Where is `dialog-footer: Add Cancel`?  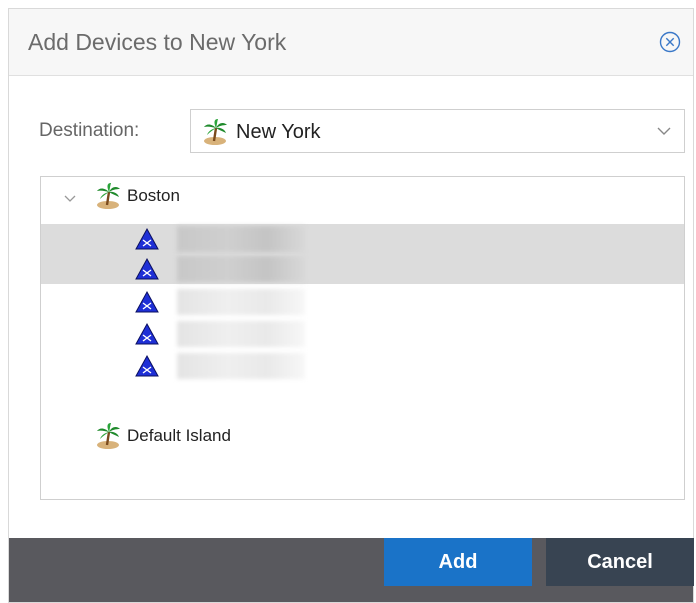
dialog-footer: Add Cancel is located at coordinates (351, 570).